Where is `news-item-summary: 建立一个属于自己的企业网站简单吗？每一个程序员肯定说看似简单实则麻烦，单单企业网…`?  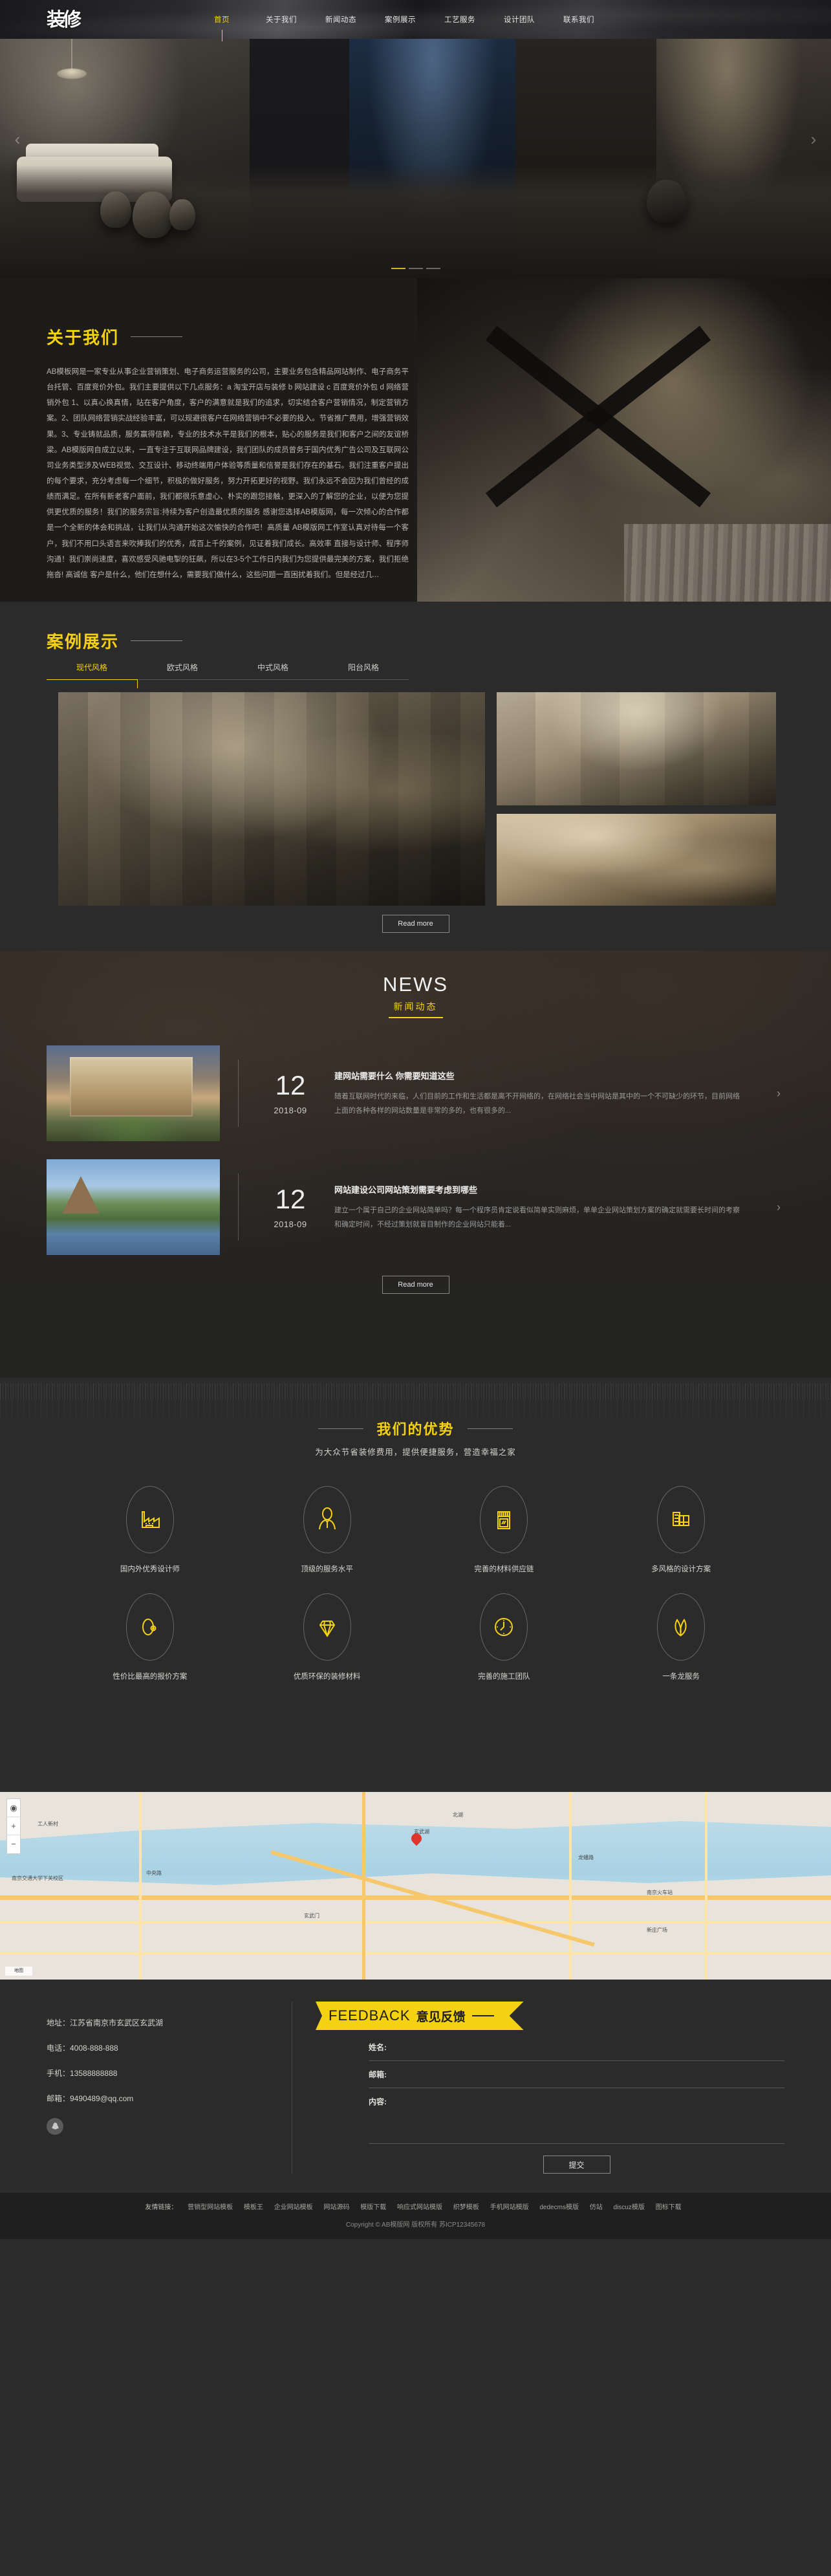 news-item-summary: 建立一个属于自己的企业网站简单吗？每一个程序员肯定说看似简单实则麻烦，单单企业网… is located at coordinates (537, 1217).